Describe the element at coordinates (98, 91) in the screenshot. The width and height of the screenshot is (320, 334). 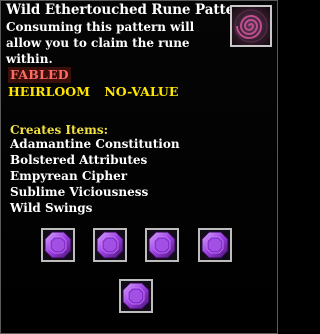
I see `item-flags: HEIRLOOM NO-VALUE` at that location.